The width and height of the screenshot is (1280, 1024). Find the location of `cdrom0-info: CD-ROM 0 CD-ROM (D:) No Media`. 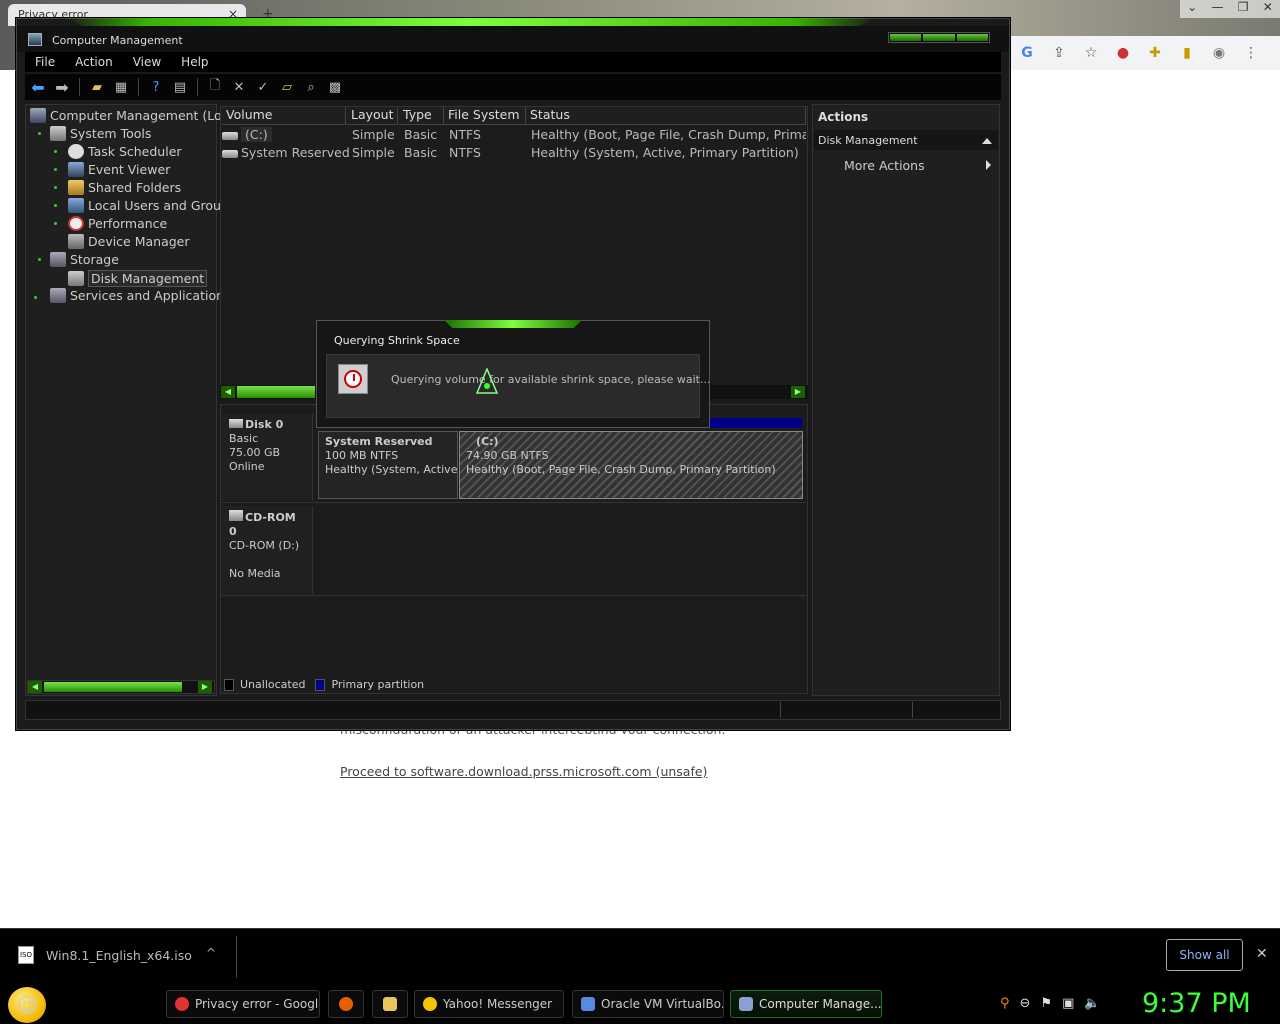

cdrom0-info: CD-ROM 0 CD-ROM (D:) No Media is located at coordinates (267, 550).